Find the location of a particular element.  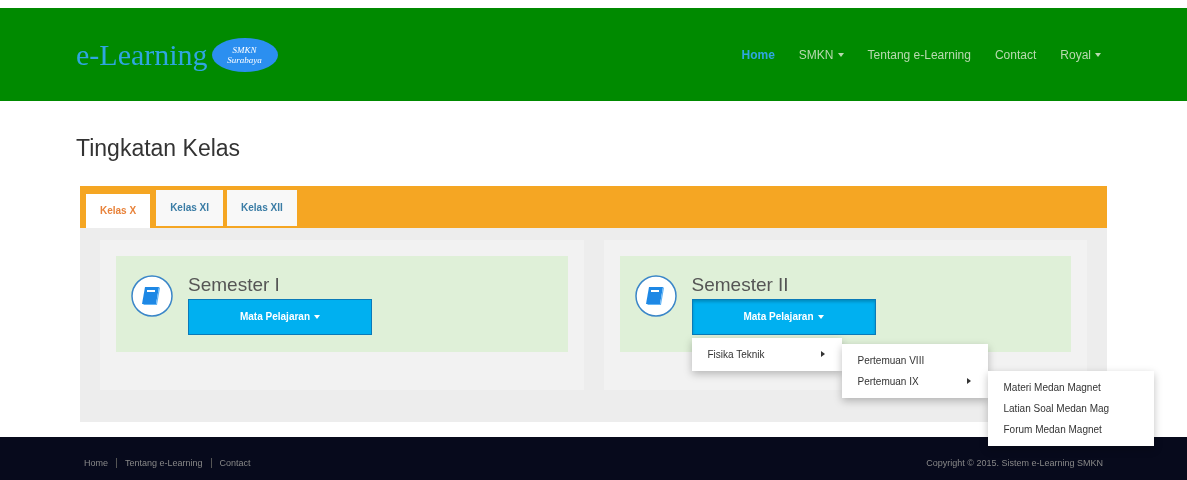

tab: Kelas XII is located at coordinates (262, 207).